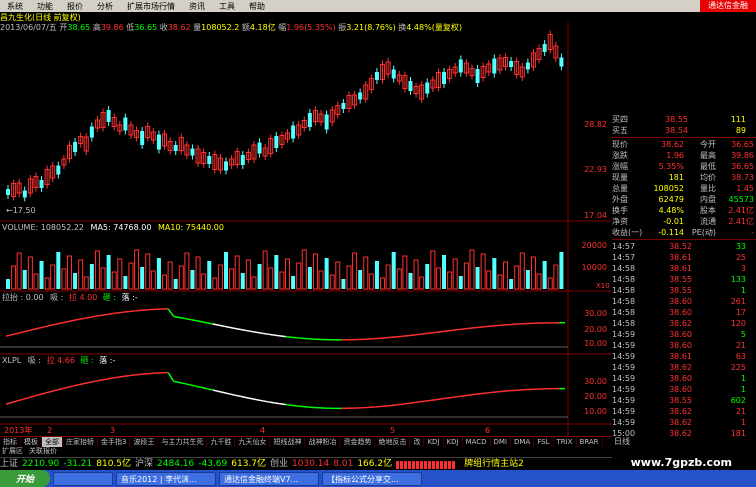 The width and height of the screenshot is (756, 487). Describe the element at coordinates (684, 441) in the screenshot. I see `tab-daily: 日线` at that location.